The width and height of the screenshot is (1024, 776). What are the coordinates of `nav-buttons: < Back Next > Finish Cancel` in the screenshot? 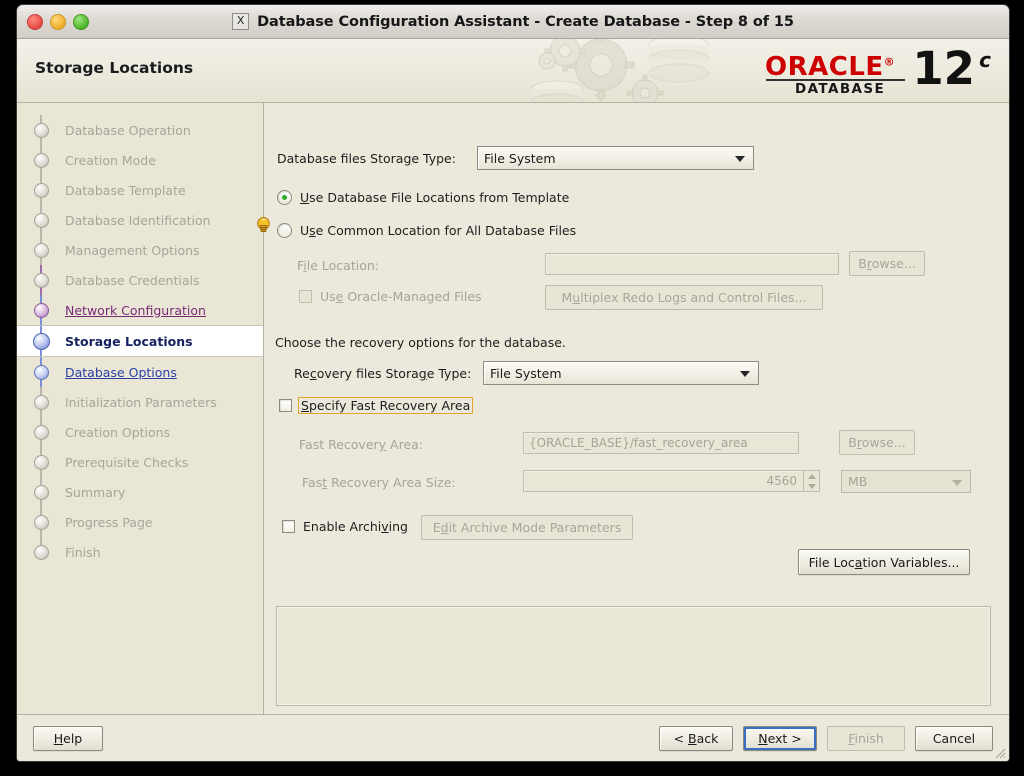 It's located at (826, 738).